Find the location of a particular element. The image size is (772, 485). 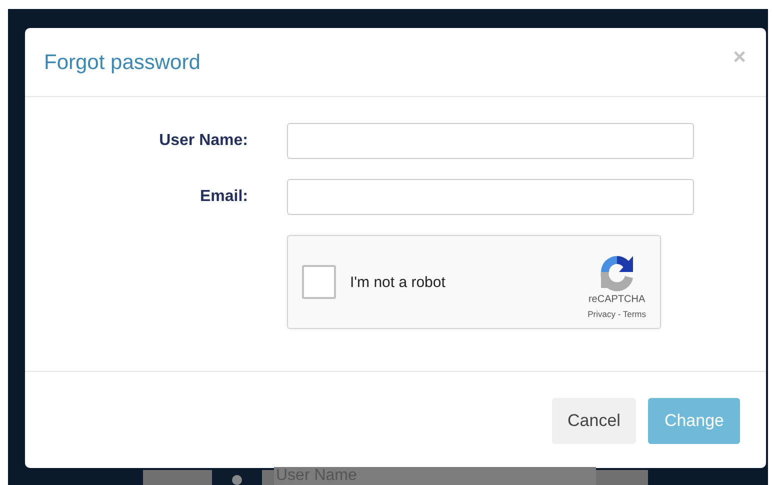

recaptcha-brand: reCAPTCHA is located at coordinates (617, 299).